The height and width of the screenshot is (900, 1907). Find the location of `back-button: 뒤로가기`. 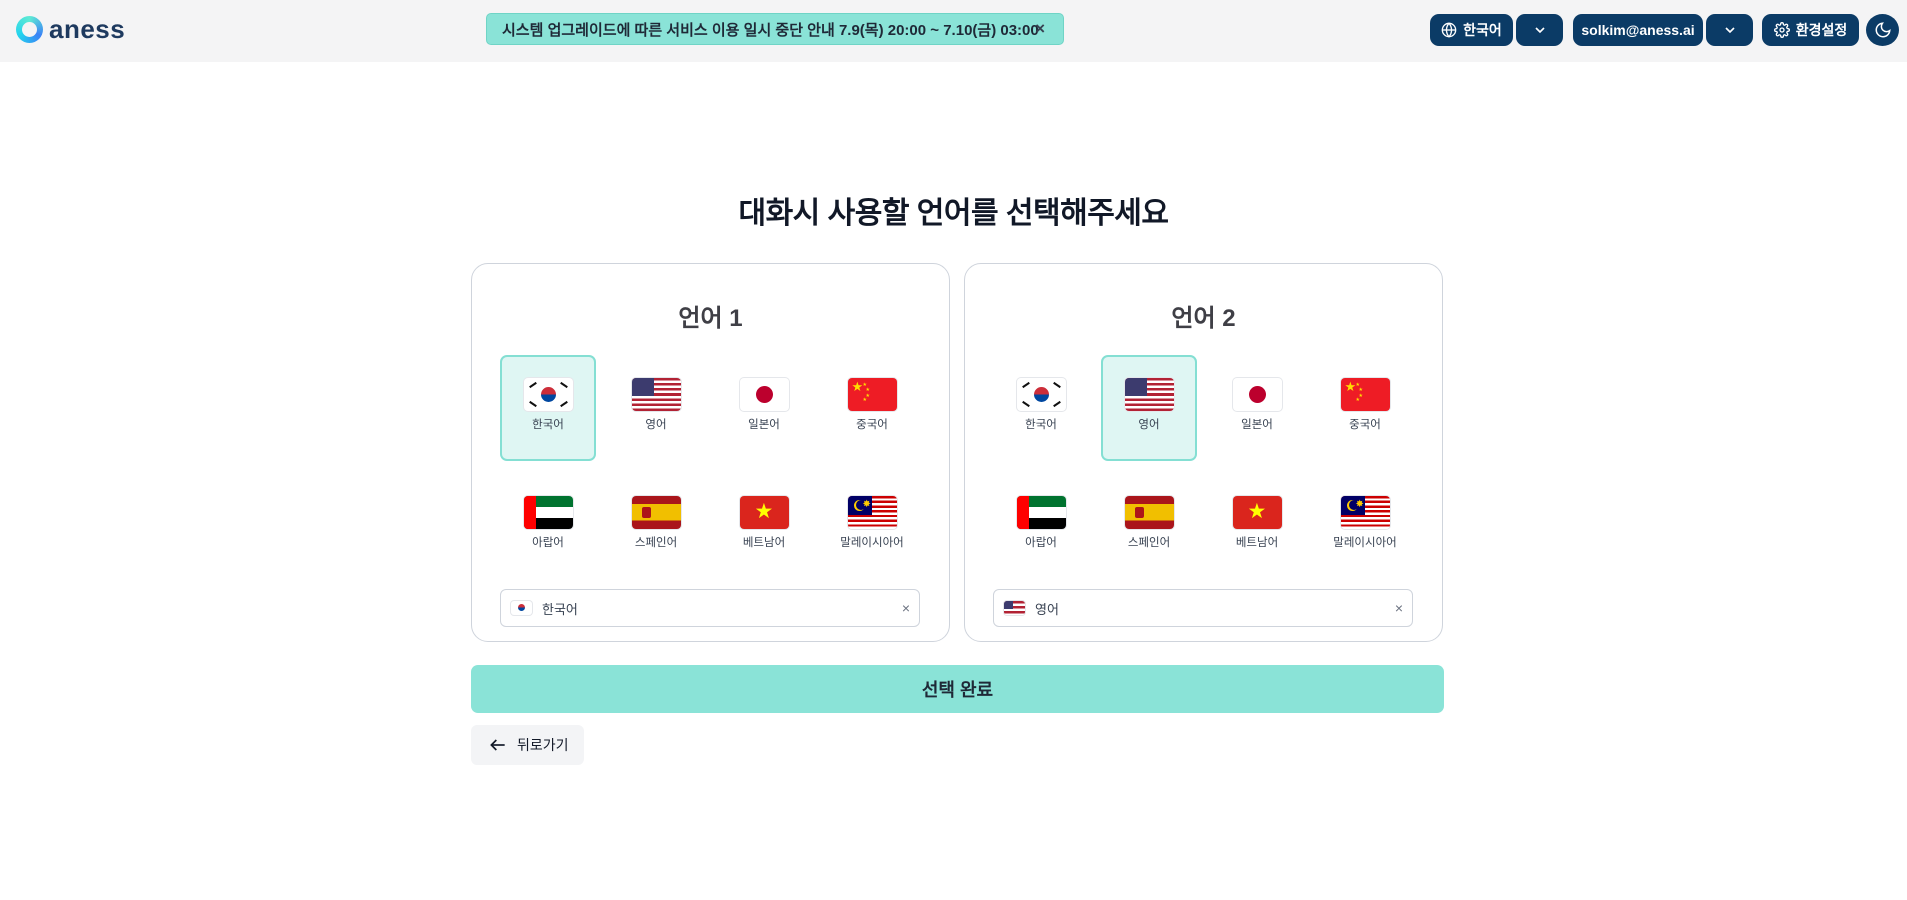

back-button: 뒤로가기 is located at coordinates (527, 745).